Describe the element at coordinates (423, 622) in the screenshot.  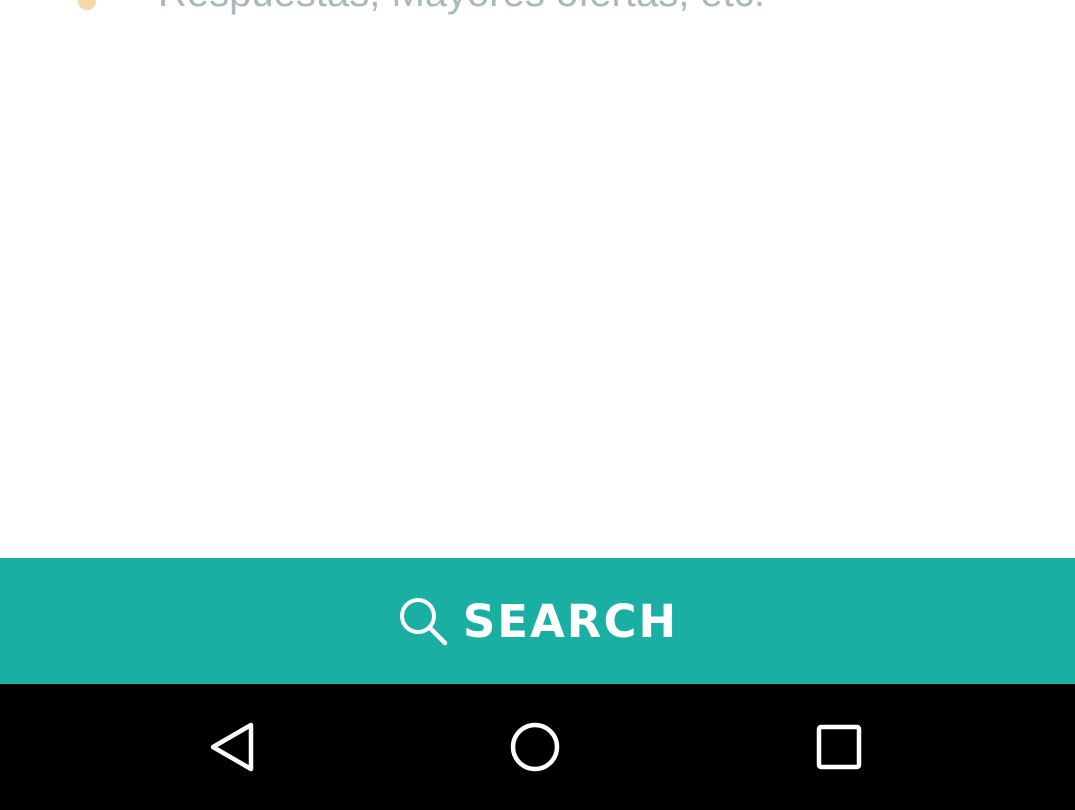
I see `search-icon` at that location.